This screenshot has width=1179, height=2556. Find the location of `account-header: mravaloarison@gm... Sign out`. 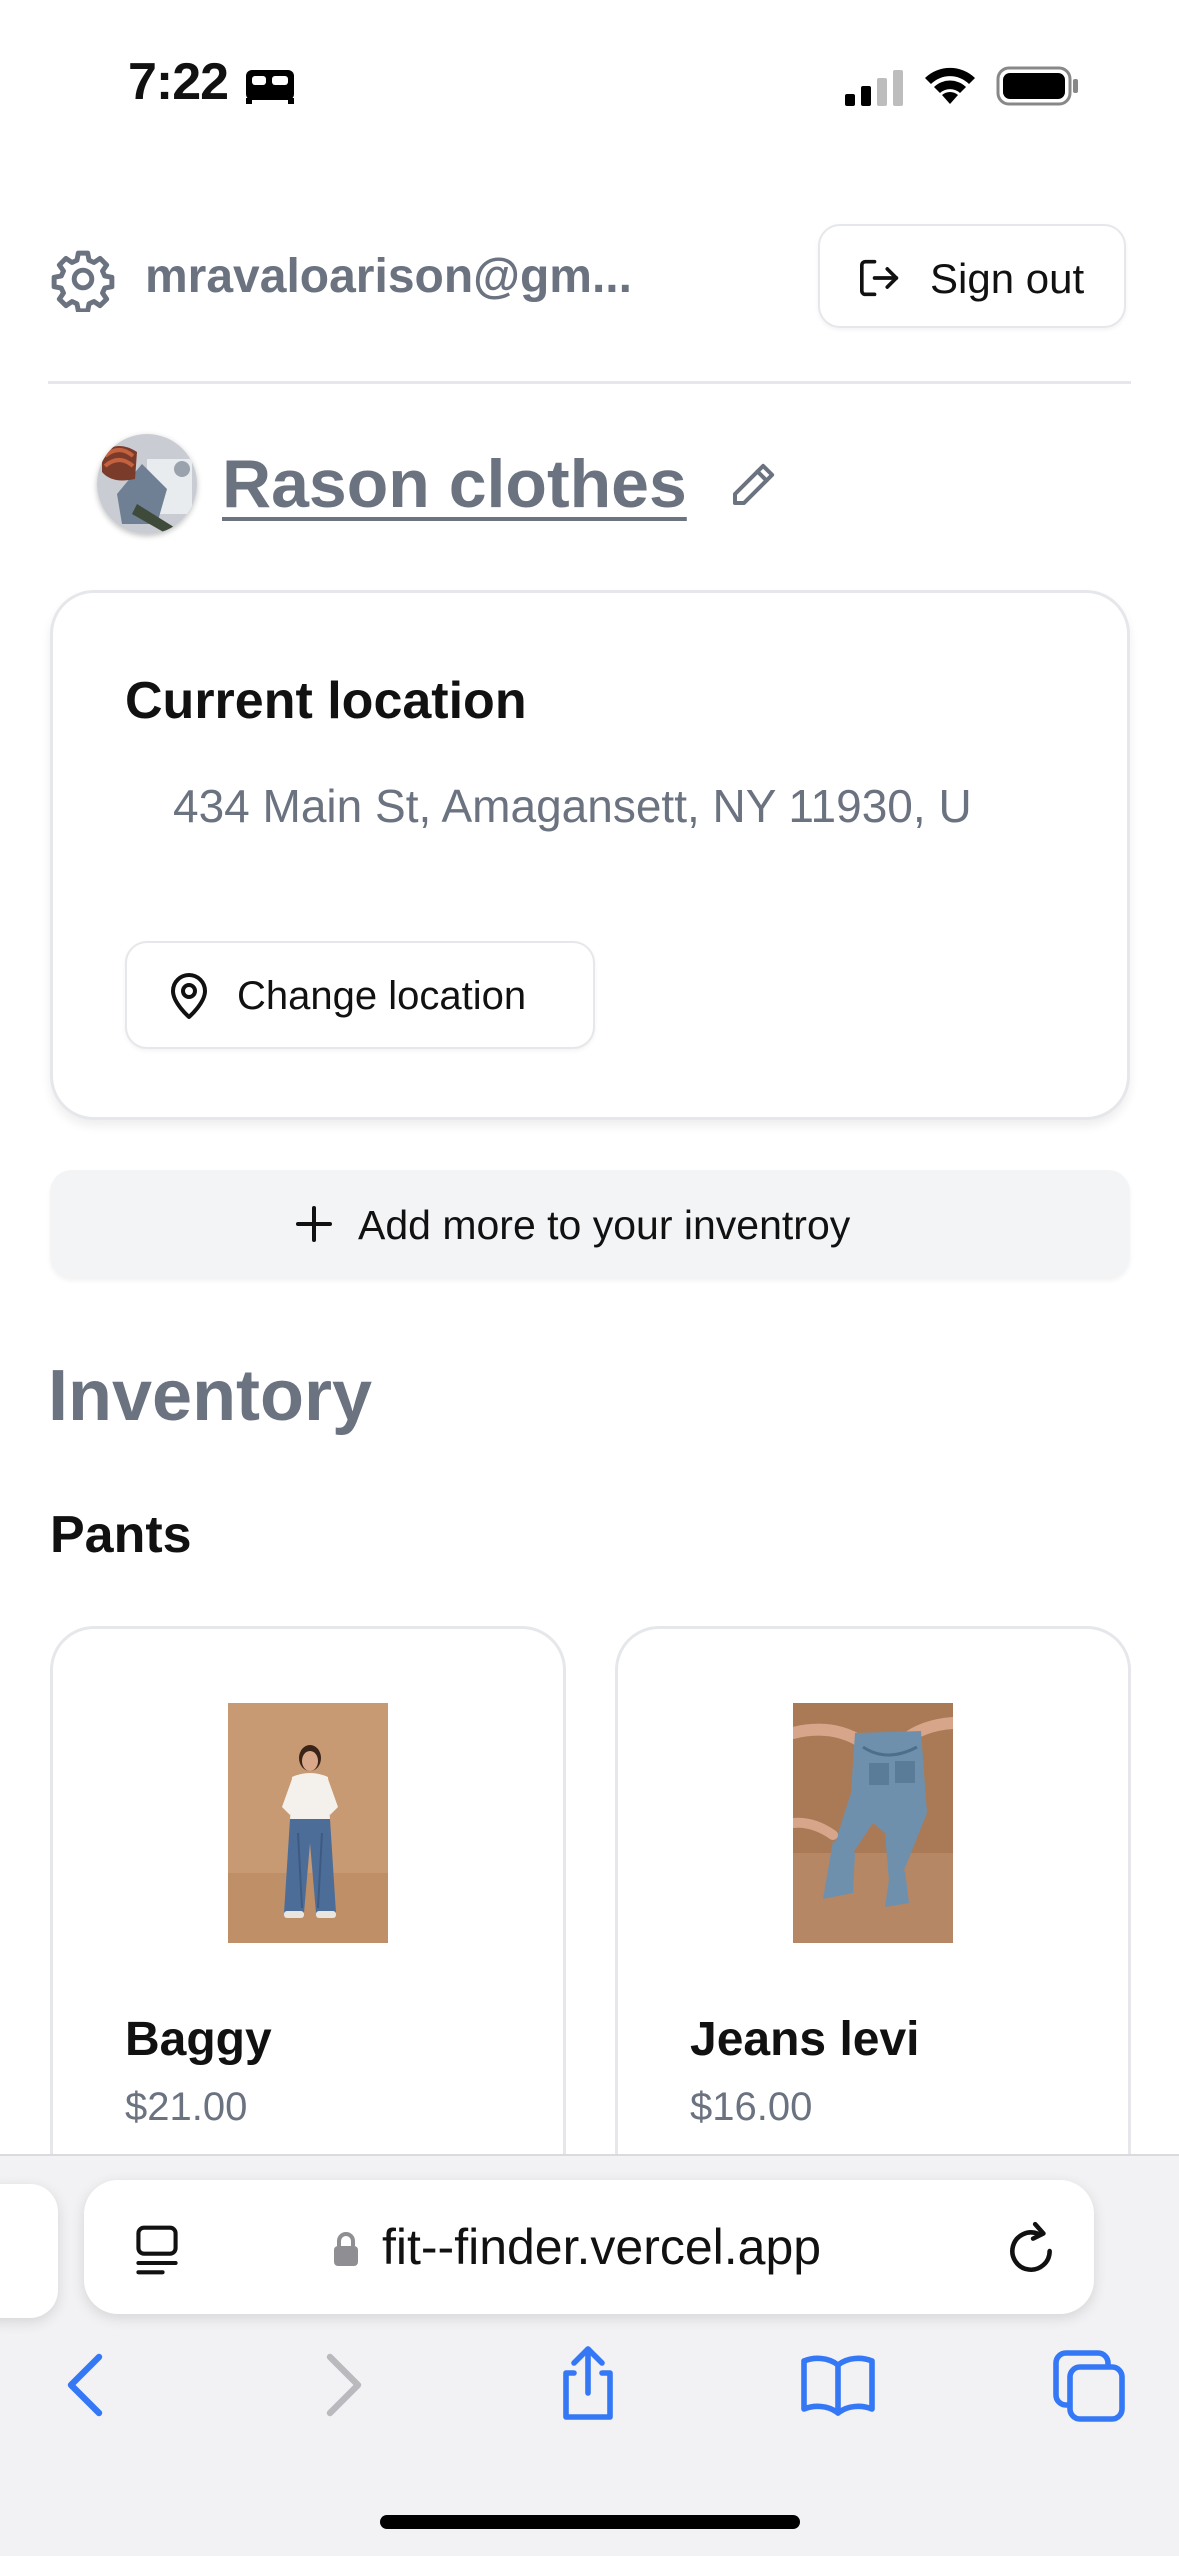

account-header: mravaloarison@gm... Sign out is located at coordinates (590, 279).